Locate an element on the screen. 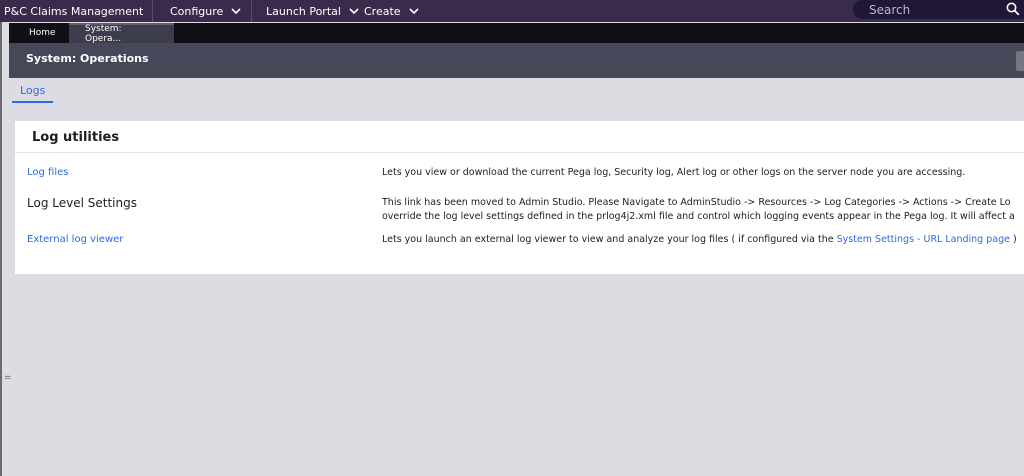 The image size is (1024, 476). page-header: System: Operations is located at coordinates (516, 60).